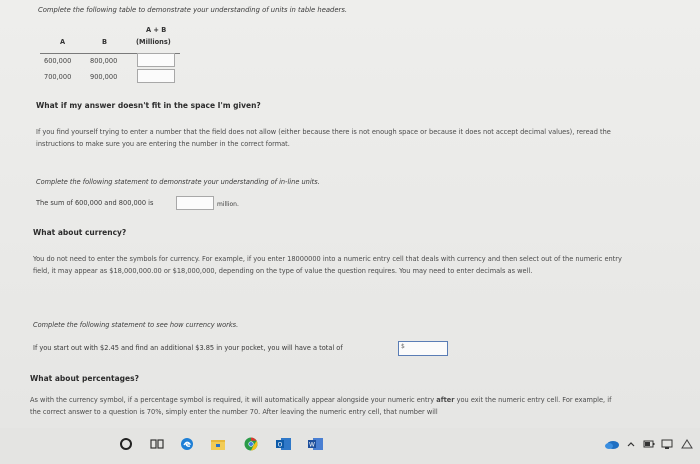 The height and width of the screenshot is (464, 700). I want to click on onedrive-icon, so click(611, 443).